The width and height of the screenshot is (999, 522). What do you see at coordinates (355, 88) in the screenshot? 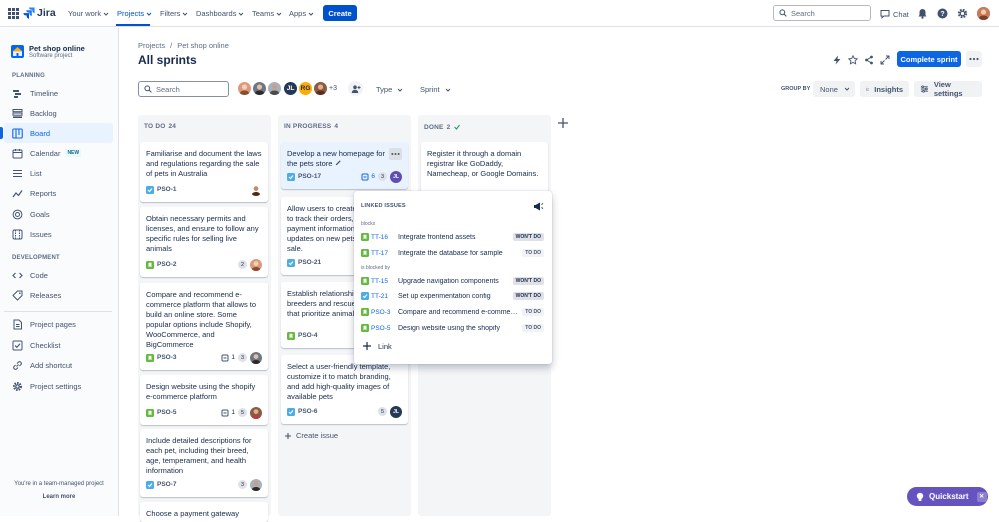
I see `add-people-button` at bounding box center [355, 88].